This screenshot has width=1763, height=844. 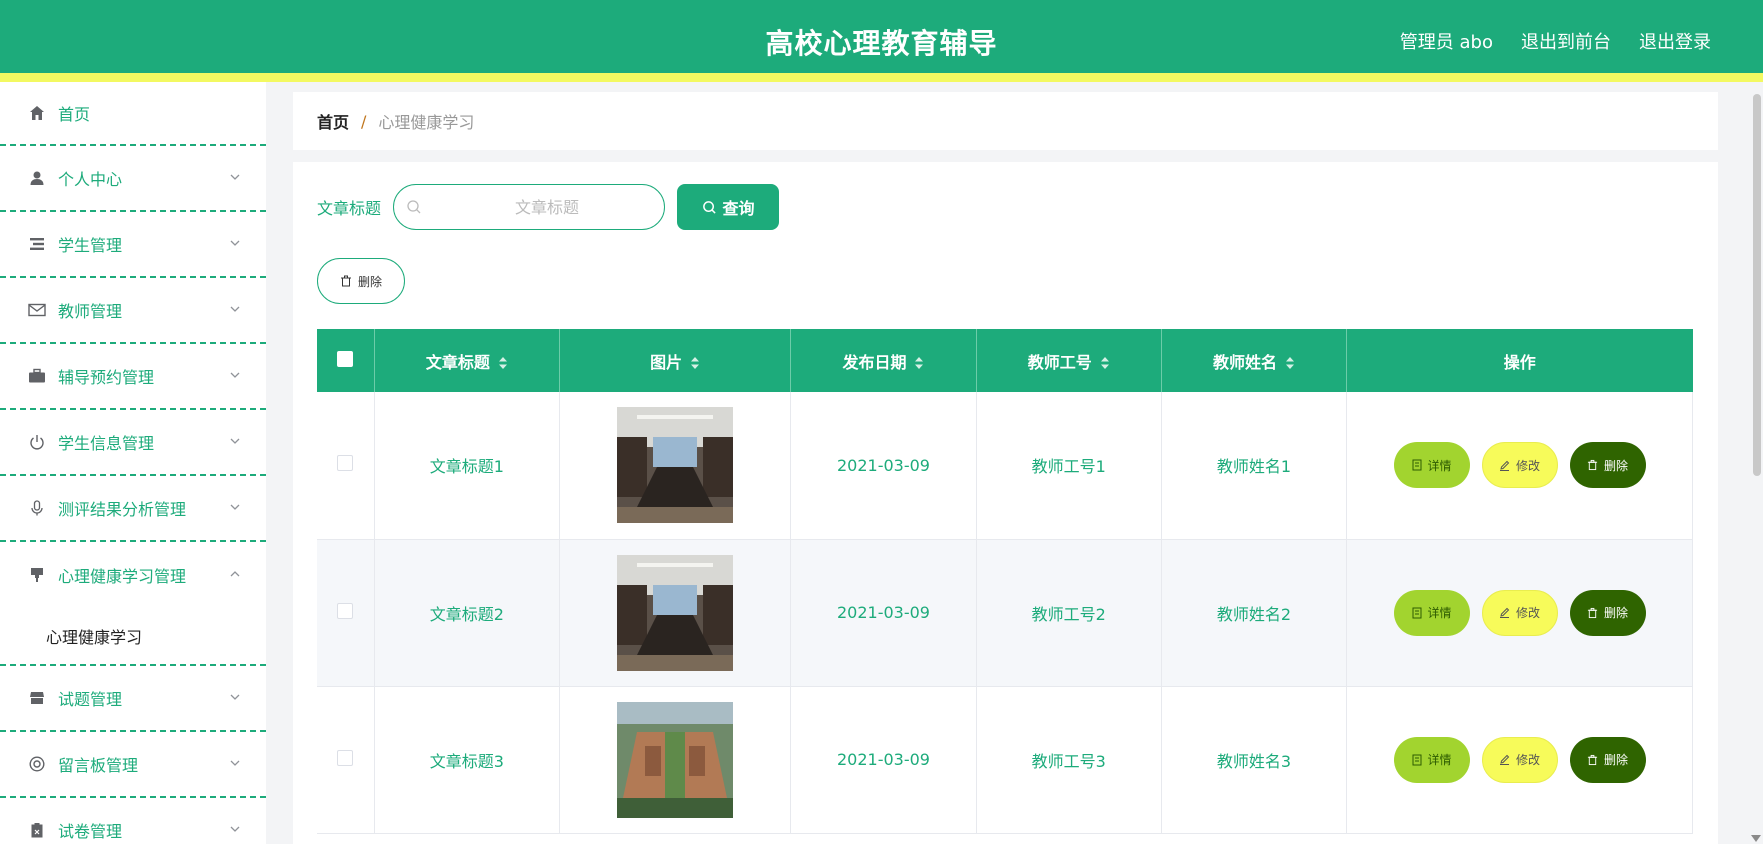 I want to click on row-actions: 详情 修改 删除, so click(x=1519, y=759).